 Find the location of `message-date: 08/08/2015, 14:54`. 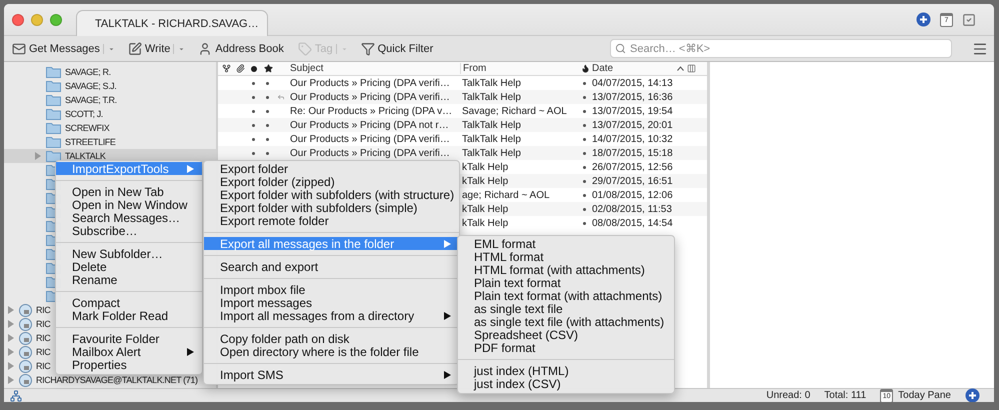

message-date: 08/08/2015, 14:54 is located at coordinates (632, 223).